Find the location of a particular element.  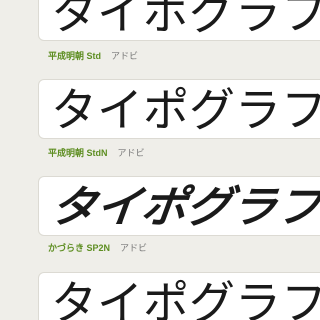

font-name-link: かづらき SP2N is located at coordinates (79, 248).